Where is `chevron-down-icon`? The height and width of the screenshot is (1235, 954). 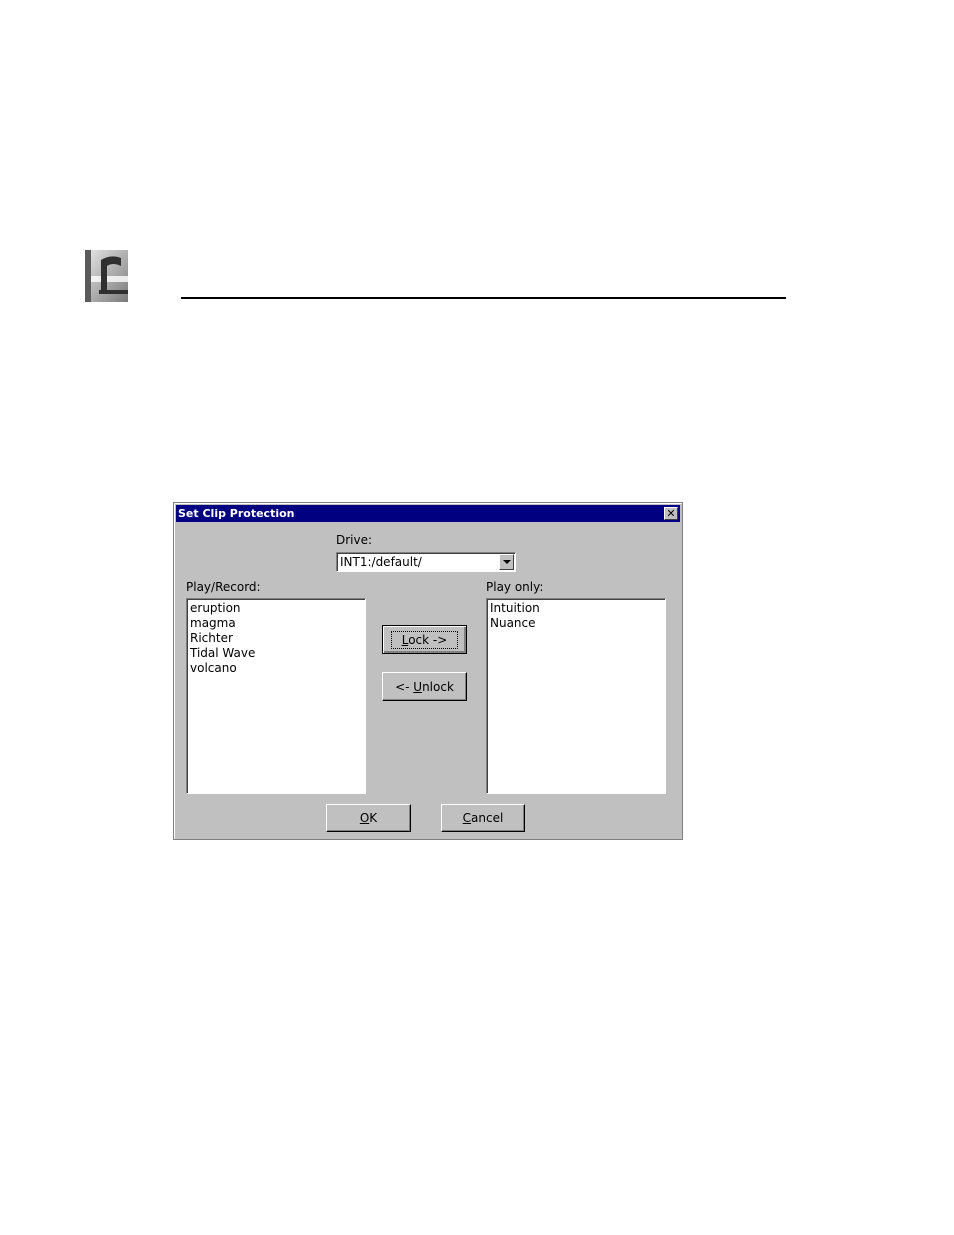 chevron-down-icon is located at coordinates (506, 562).